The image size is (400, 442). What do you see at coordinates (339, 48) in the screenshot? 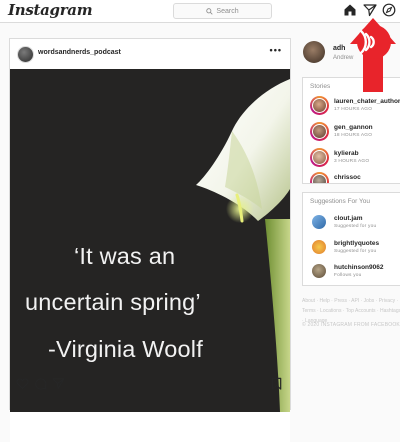
I see `current-user-username: adh` at bounding box center [339, 48].